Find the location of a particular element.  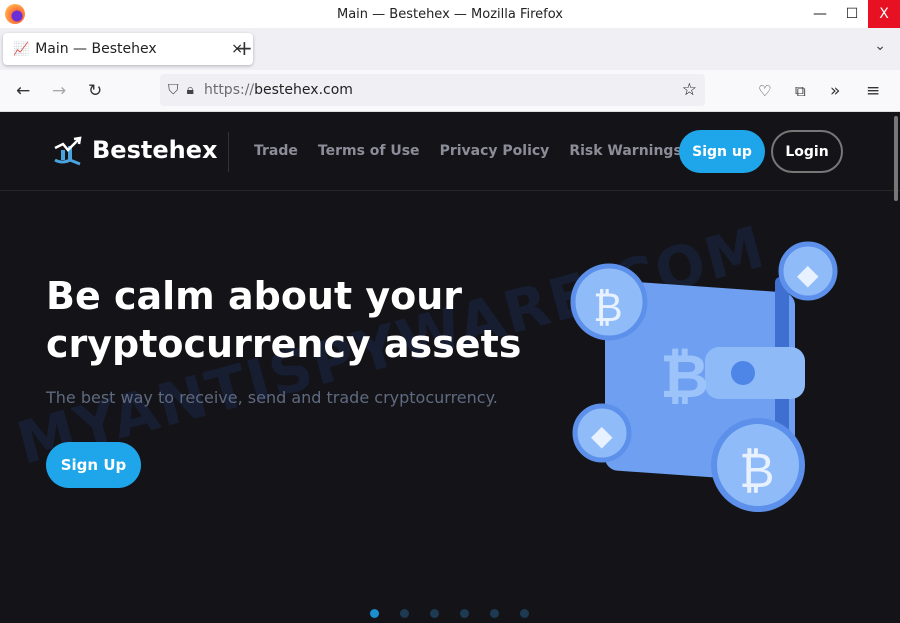

hero-signup-button: Sign Up is located at coordinates (93, 465).